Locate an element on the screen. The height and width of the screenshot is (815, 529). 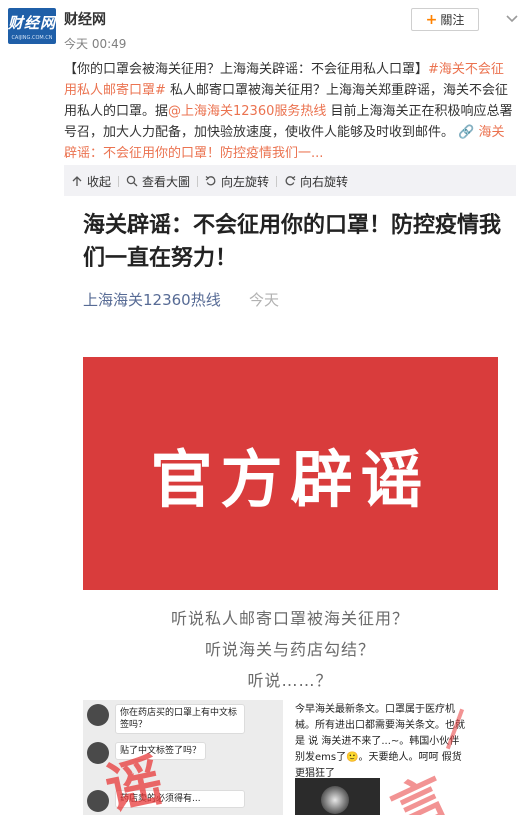
post-text-headline: 【你的口罩会被海关征用？上海海关辟谣：不会征用私人口罩】 is located at coordinates (246, 69).